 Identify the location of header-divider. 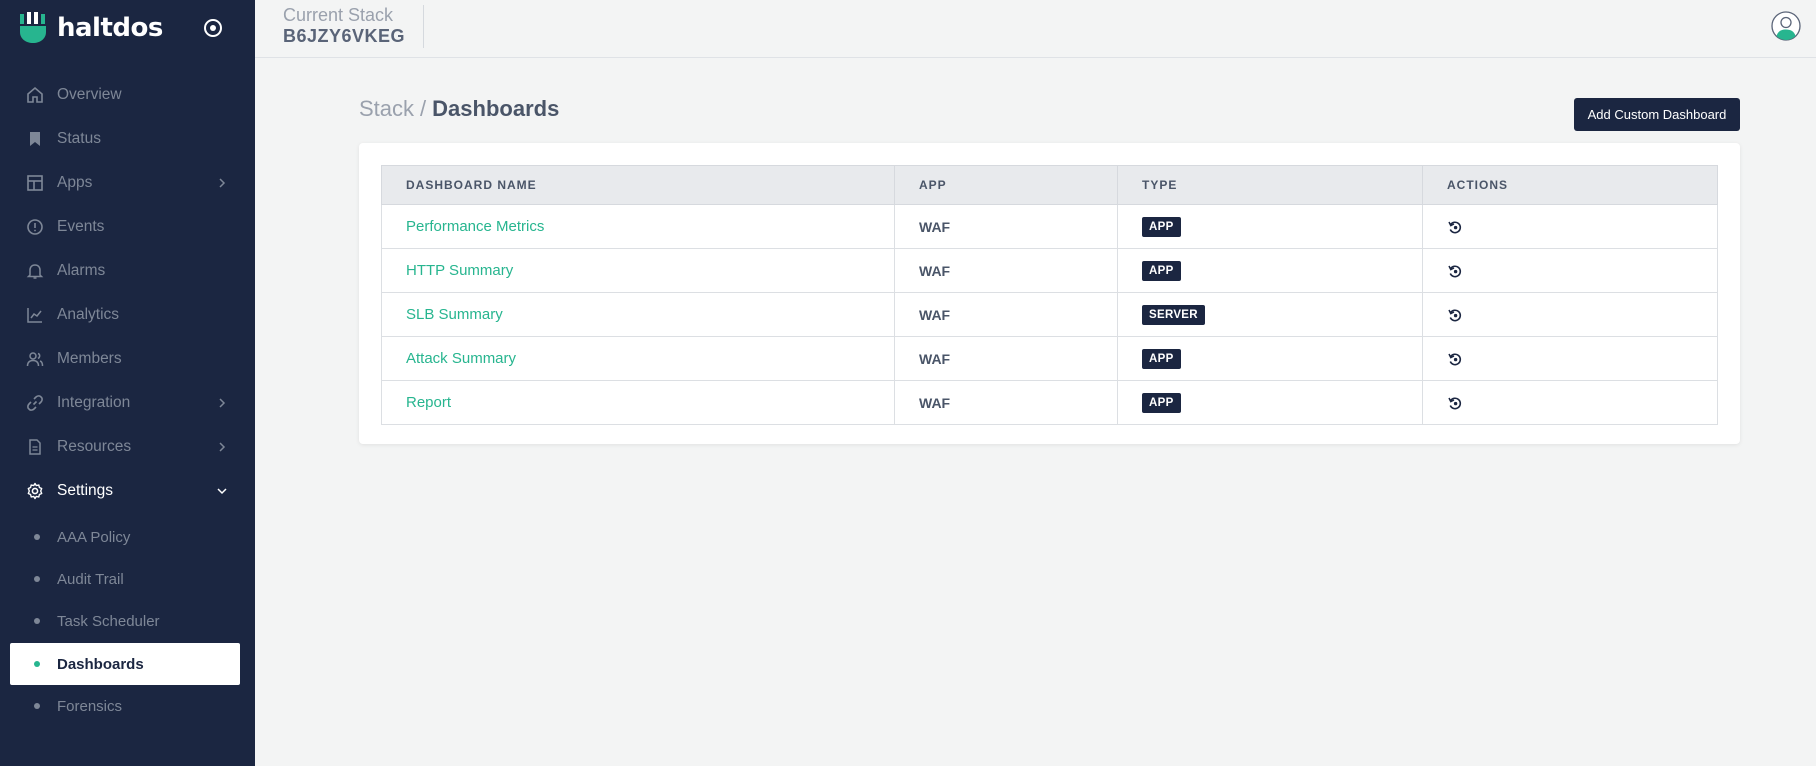
(423, 26).